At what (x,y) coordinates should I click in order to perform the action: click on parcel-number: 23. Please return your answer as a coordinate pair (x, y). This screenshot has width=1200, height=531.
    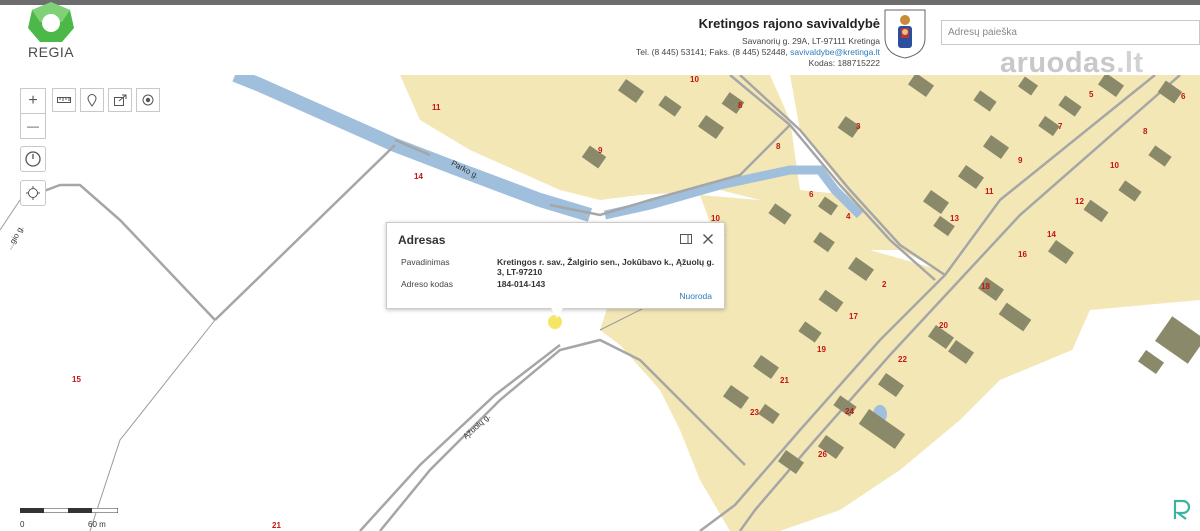
    Looking at the image, I should click on (754, 412).